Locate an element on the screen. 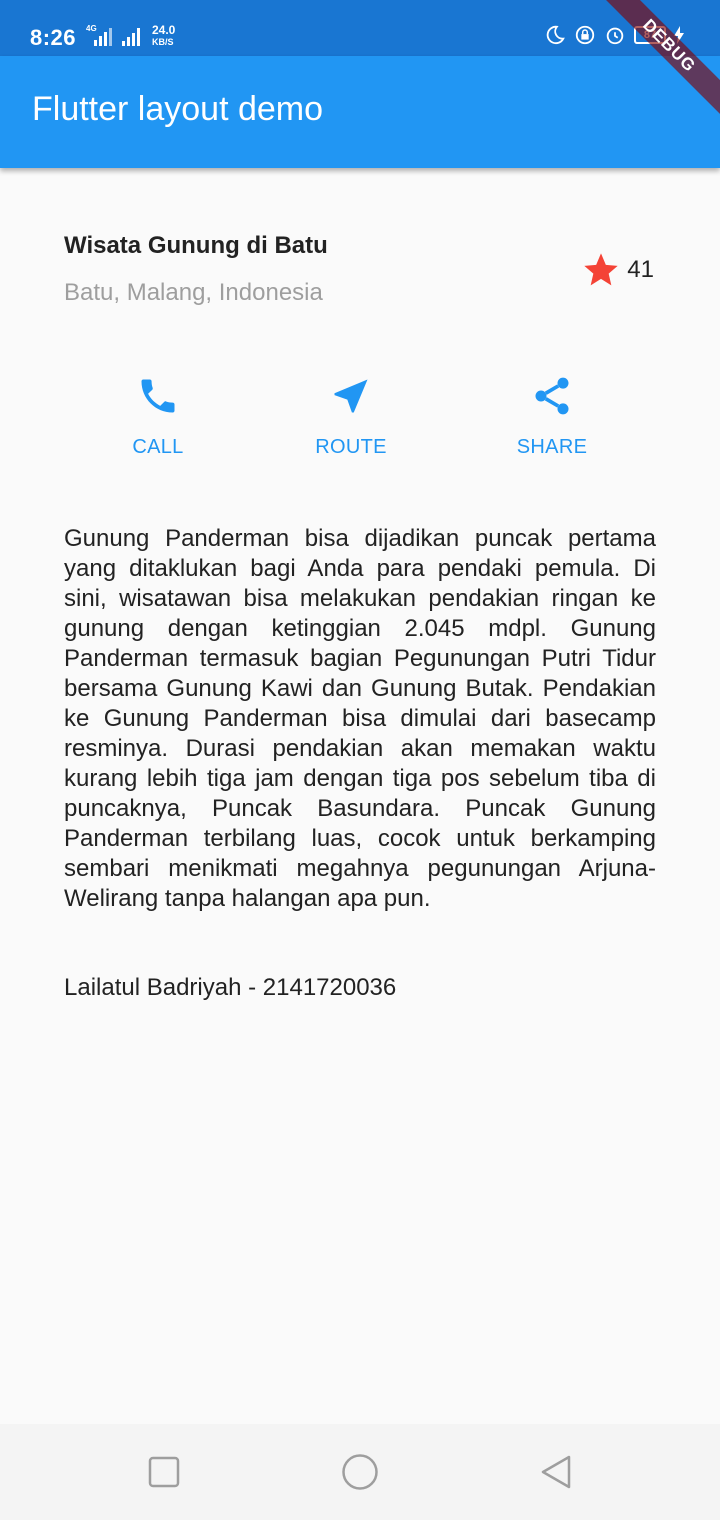 This screenshot has height=1520, width=720. navigation-bar is located at coordinates (360, 1472).